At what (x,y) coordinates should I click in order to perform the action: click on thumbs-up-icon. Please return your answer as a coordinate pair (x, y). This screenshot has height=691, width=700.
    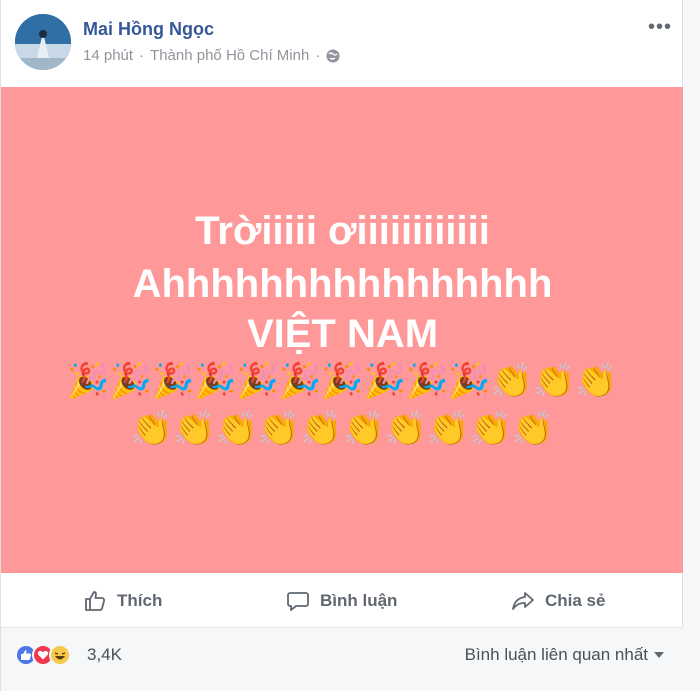
    Looking at the image, I should click on (95, 600).